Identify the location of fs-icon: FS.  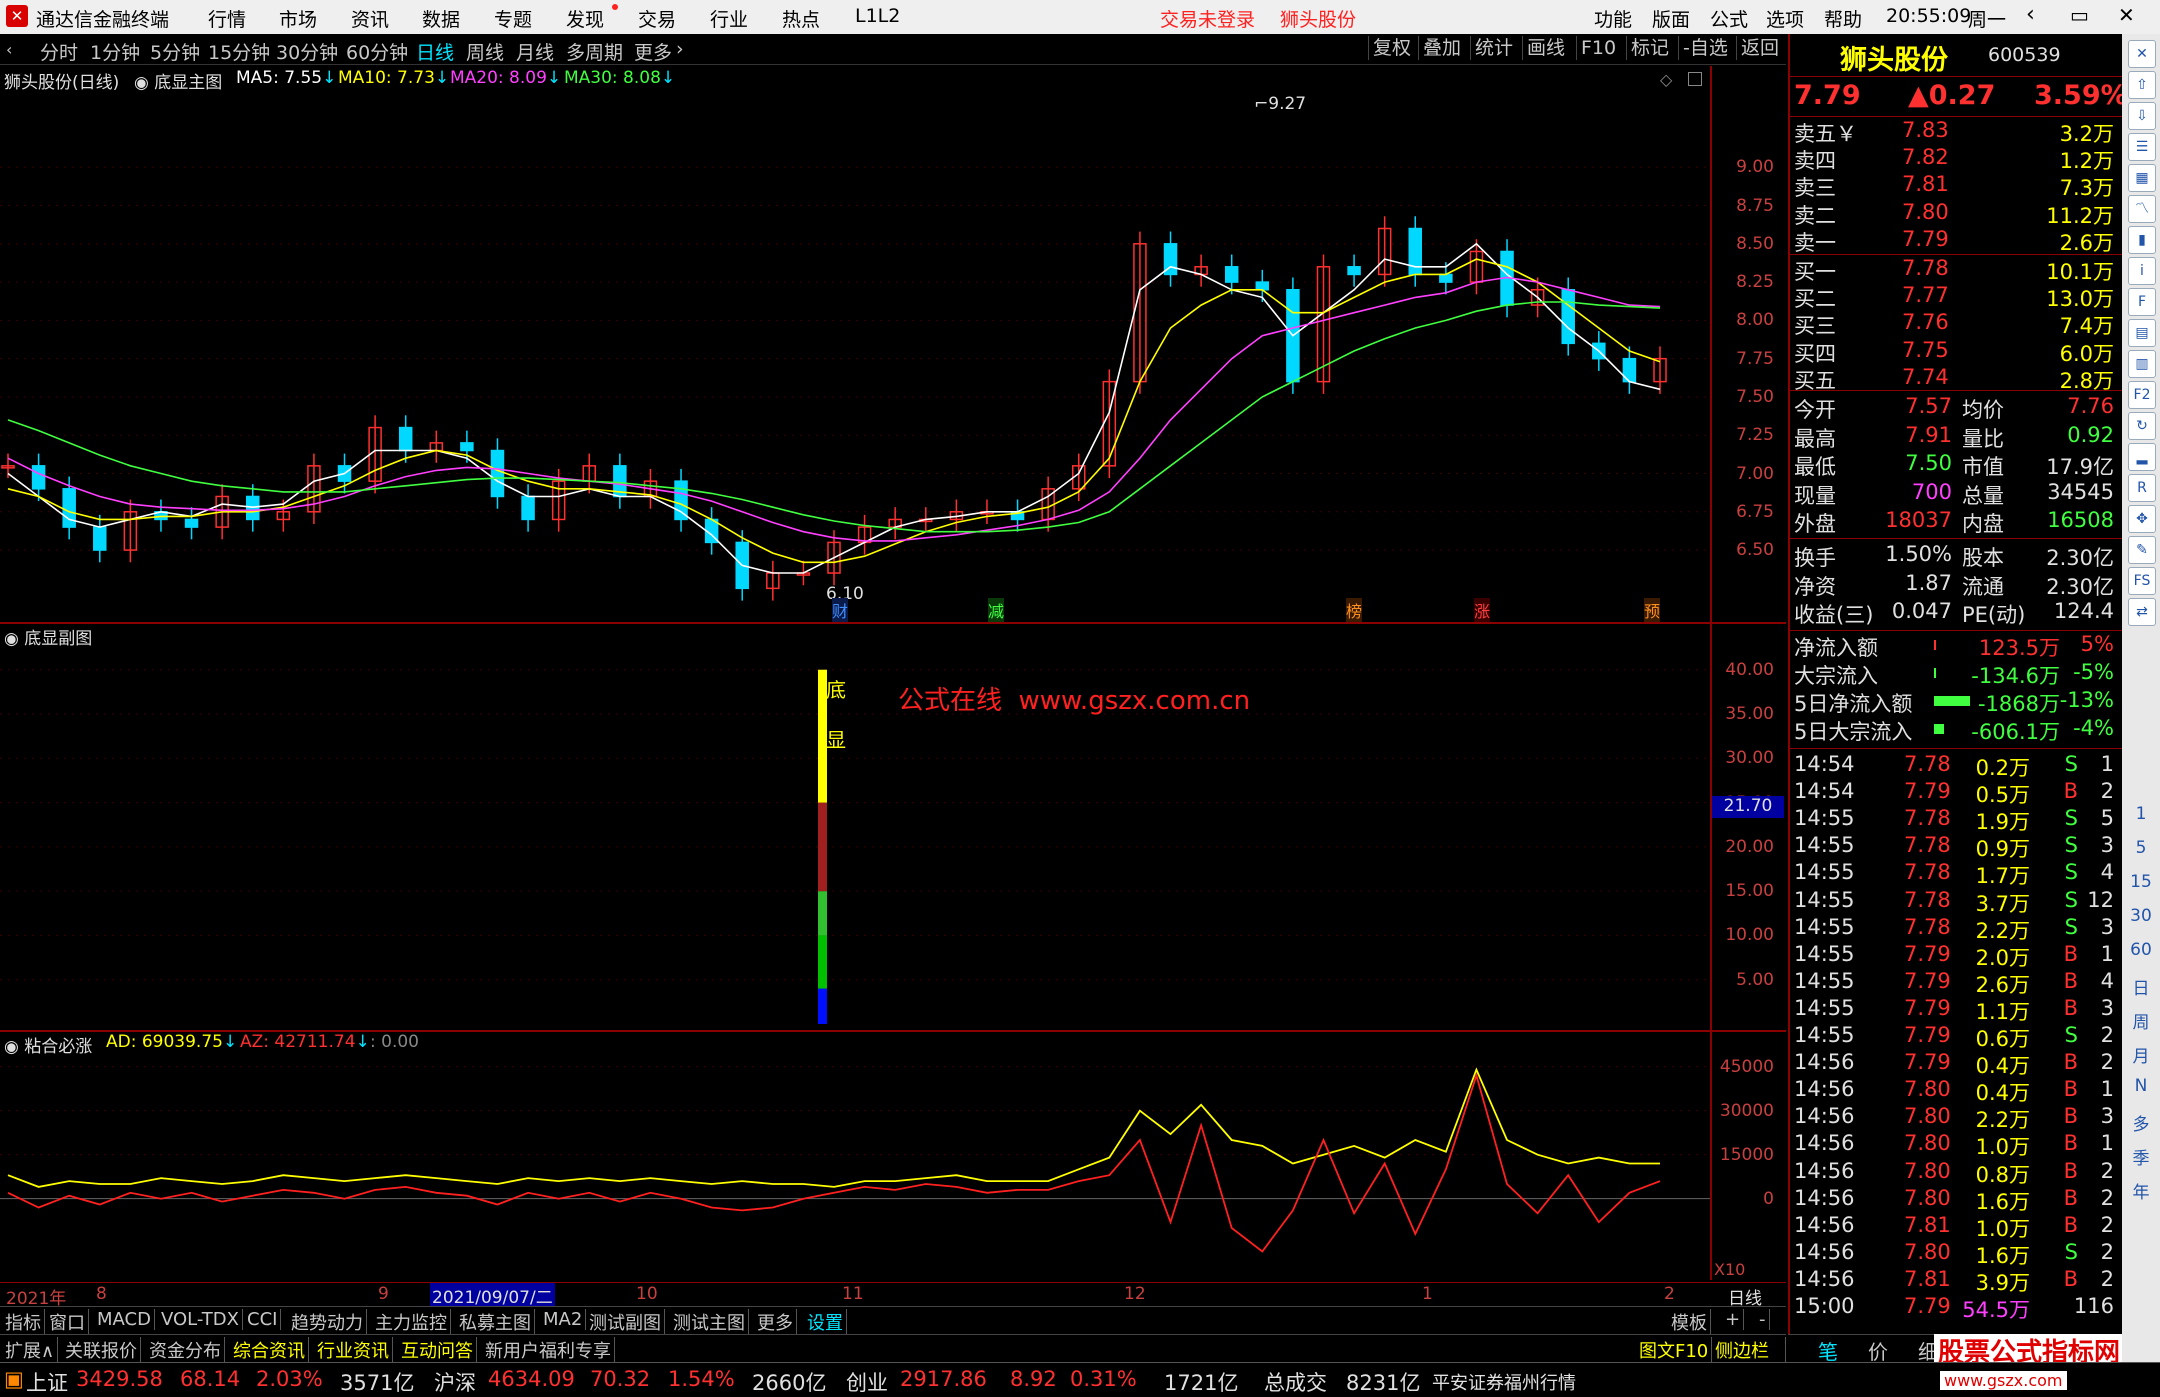
(2142, 581).